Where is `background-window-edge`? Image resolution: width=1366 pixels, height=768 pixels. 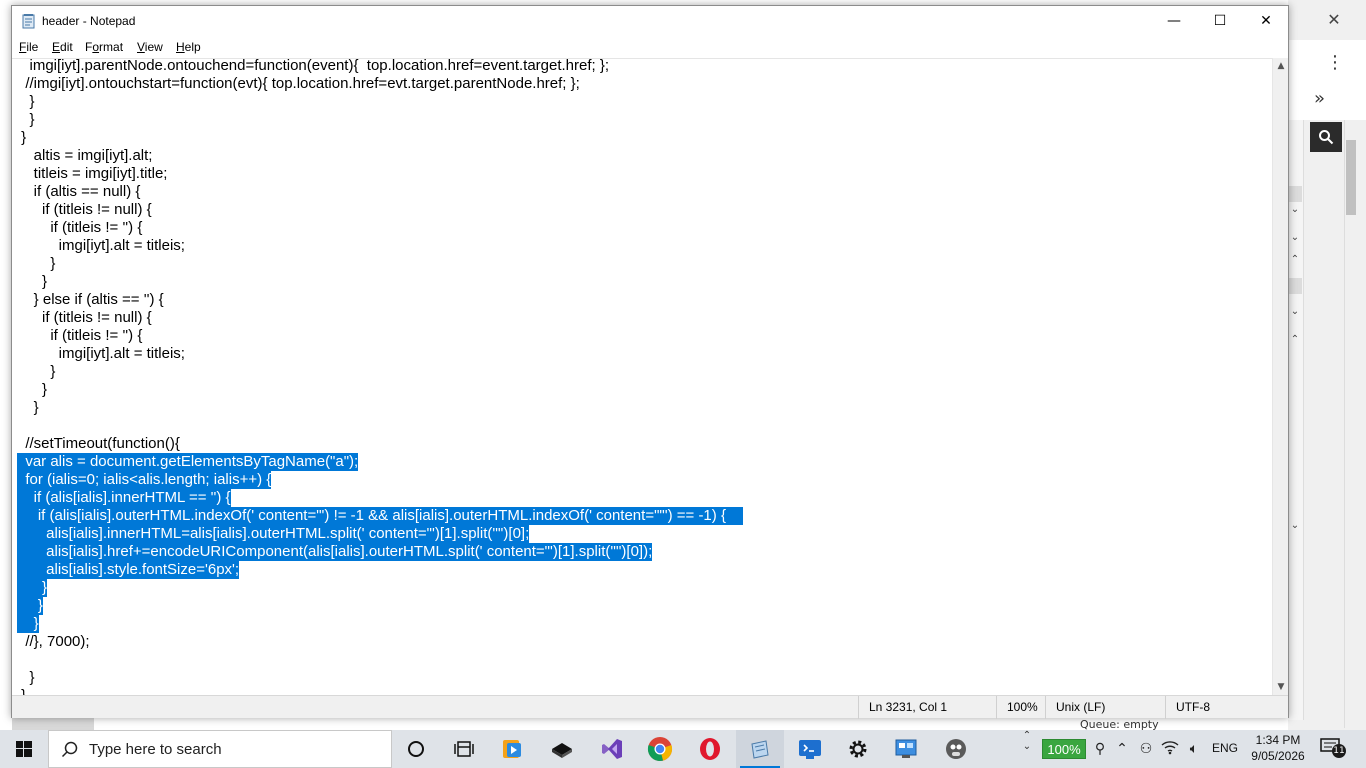
background-window-edge is located at coordinates (53, 724).